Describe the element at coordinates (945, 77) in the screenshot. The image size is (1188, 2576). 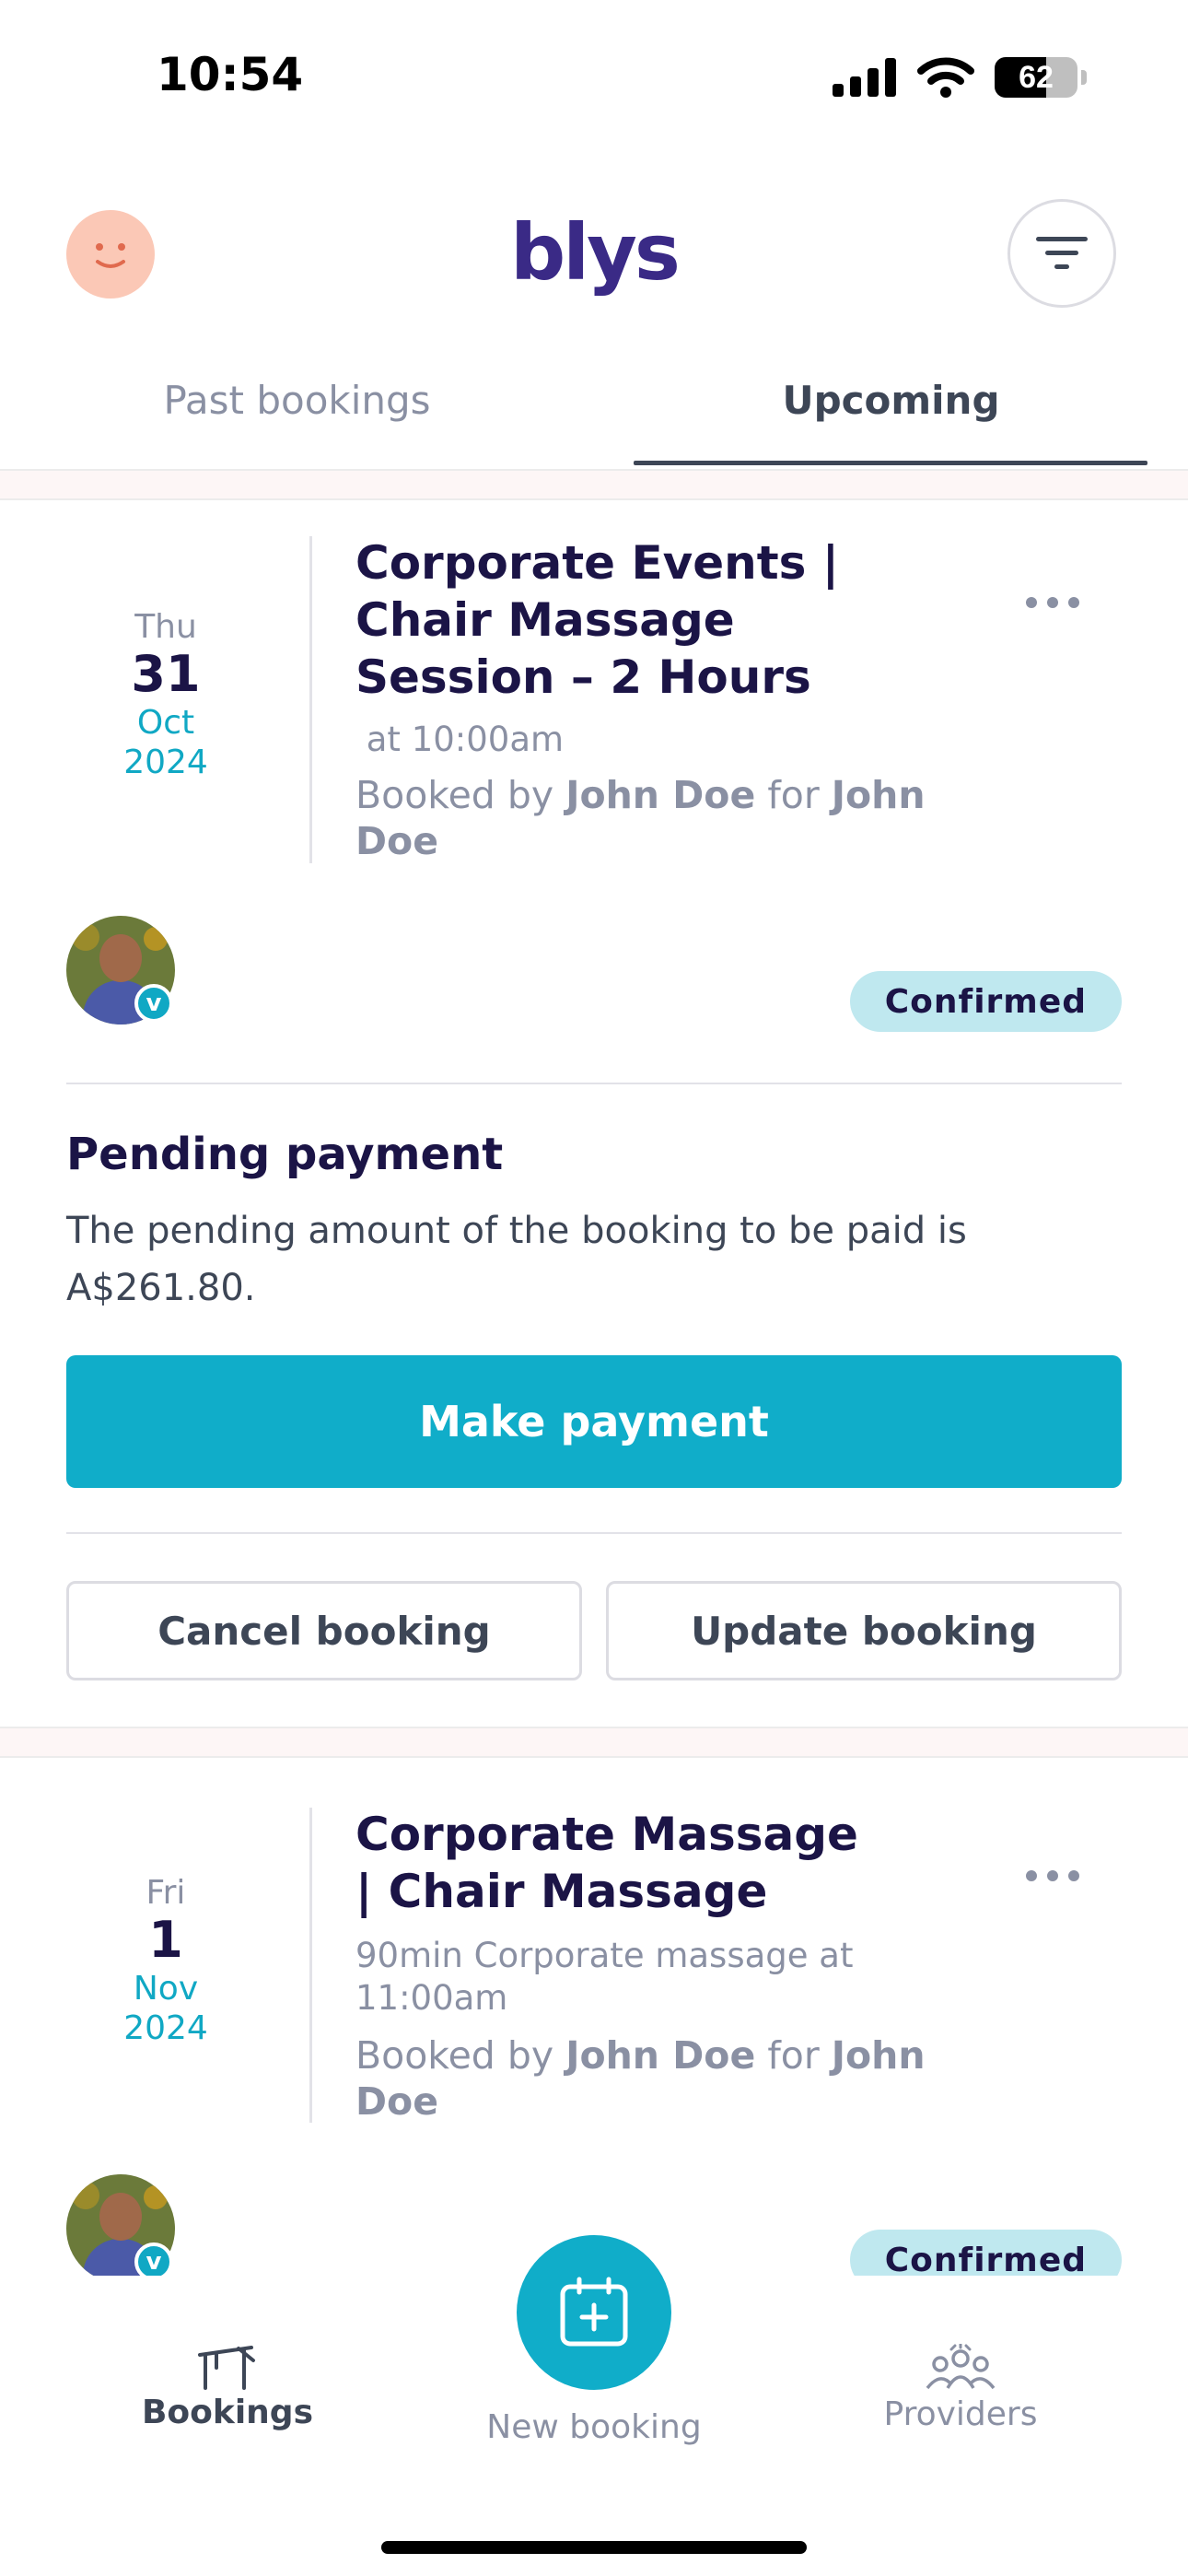
I see `wifi-icon` at that location.